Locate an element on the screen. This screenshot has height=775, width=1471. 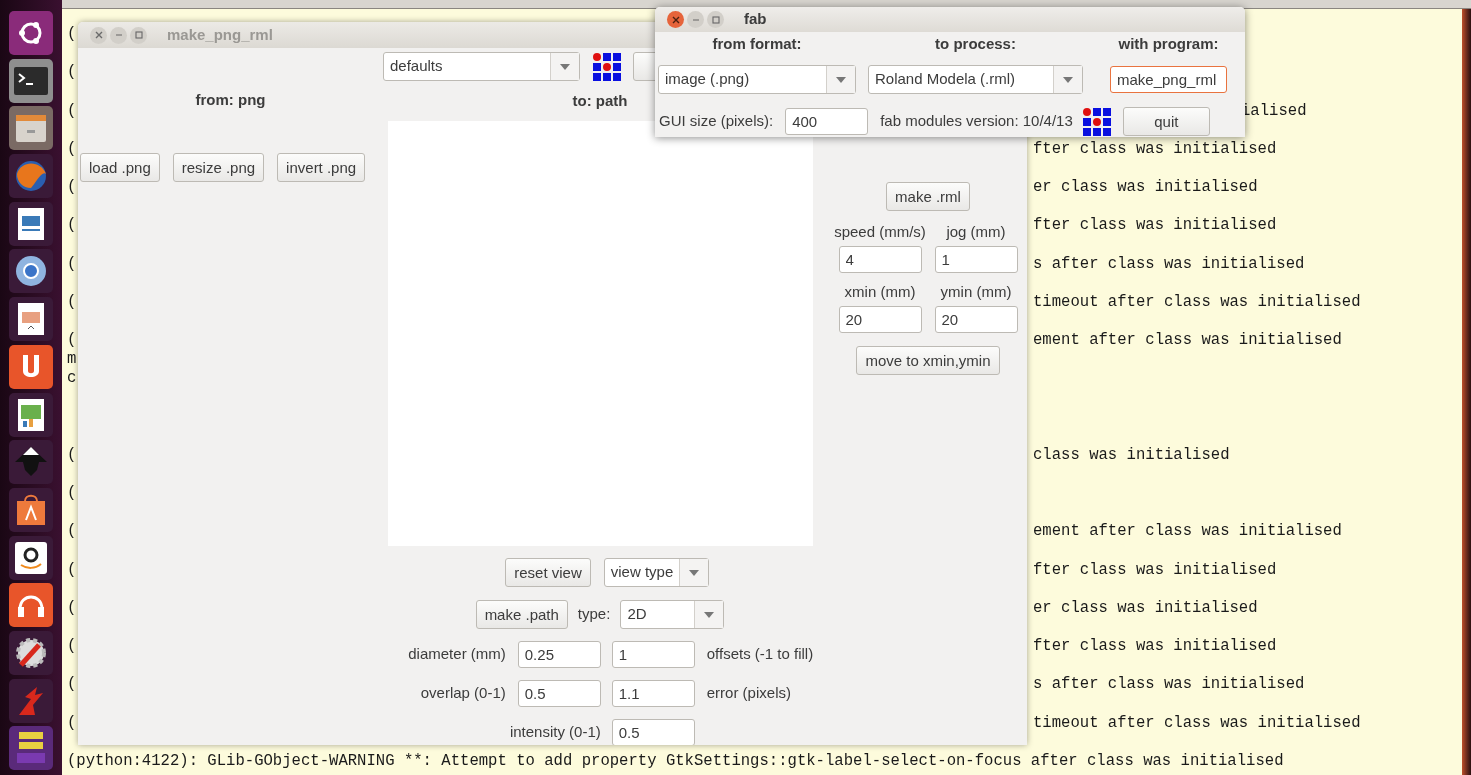
quit-button: quit is located at coordinates (1166, 121).